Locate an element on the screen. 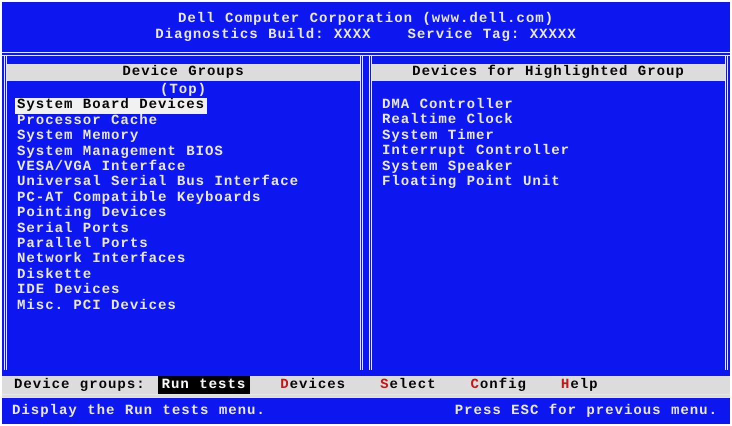  device-group-item: VESA/VGA Interface is located at coordinates (101, 168).